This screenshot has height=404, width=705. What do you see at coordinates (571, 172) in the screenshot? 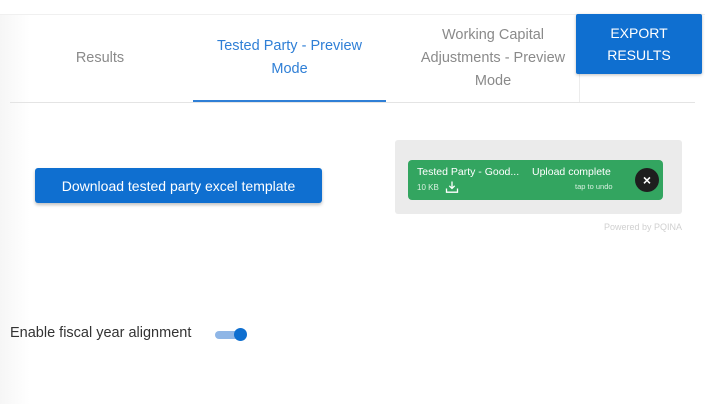
I see `upload-status-text: Upload complete` at bounding box center [571, 172].